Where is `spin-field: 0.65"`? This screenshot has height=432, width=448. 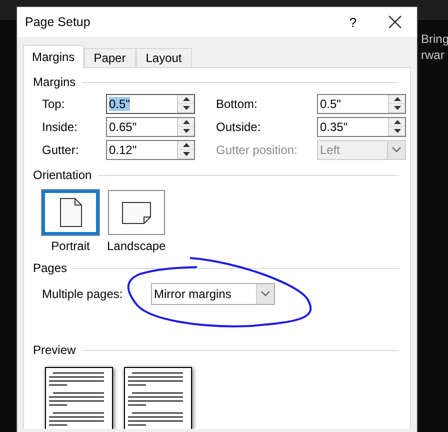
spin-field: 0.65" is located at coordinates (150, 127).